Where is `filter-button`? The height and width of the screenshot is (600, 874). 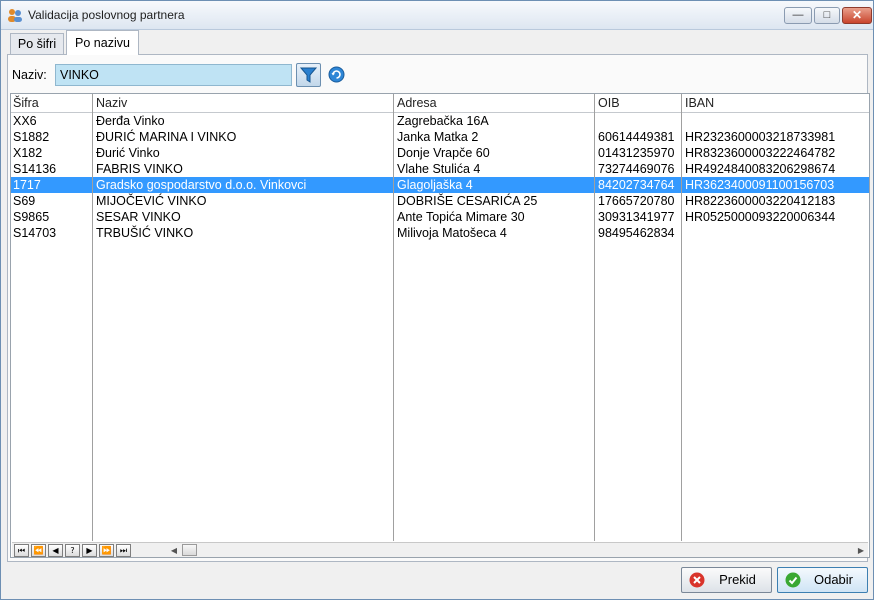 filter-button is located at coordinates (308, 75).